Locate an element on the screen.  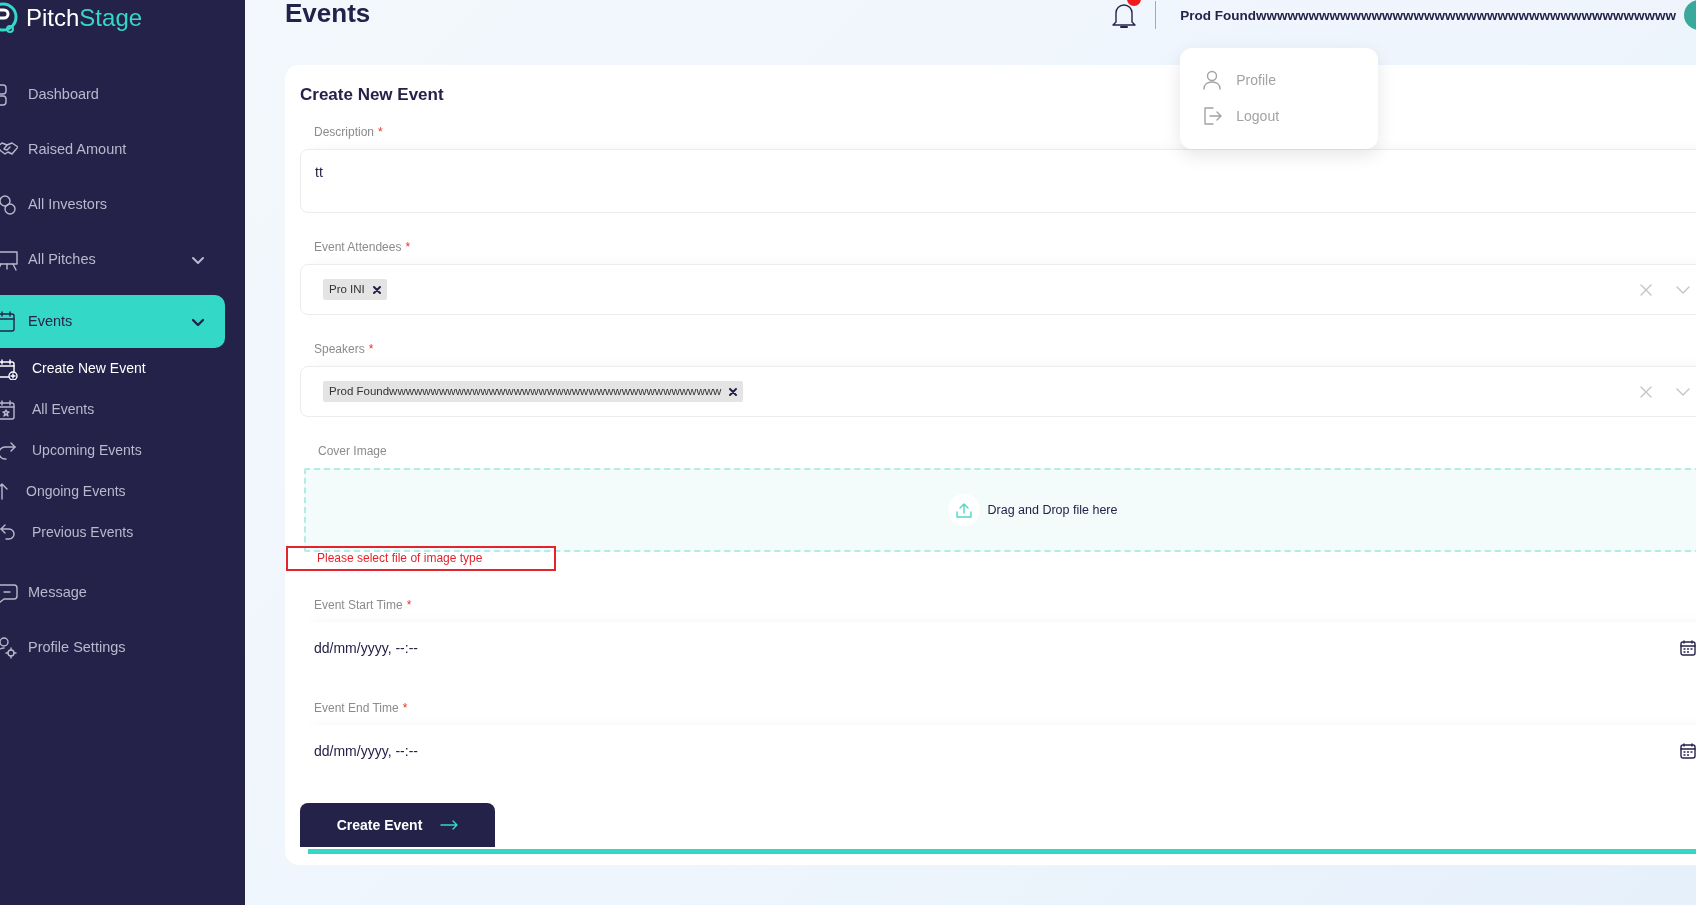
drop-zone-prompt: Drag and Drop file here is located at coordinates (1052, 510).